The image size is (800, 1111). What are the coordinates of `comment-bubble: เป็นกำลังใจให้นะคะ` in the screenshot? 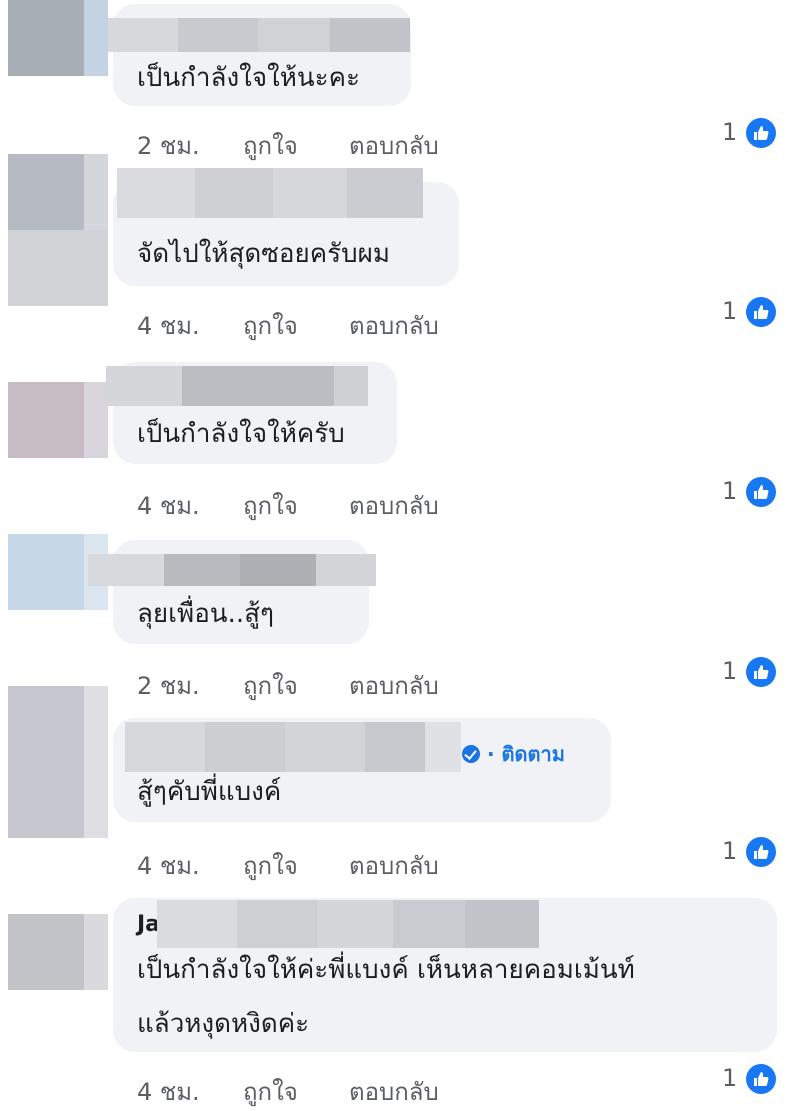 It's located at (259, 55).